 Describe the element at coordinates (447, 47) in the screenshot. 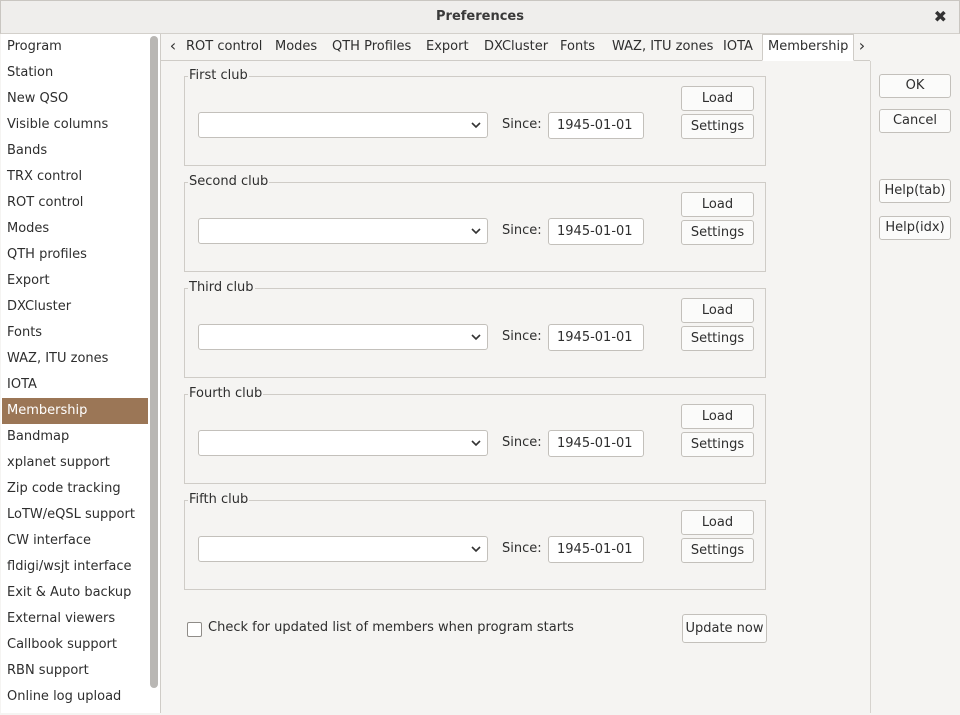

I see `tab-export: Export` at that location.